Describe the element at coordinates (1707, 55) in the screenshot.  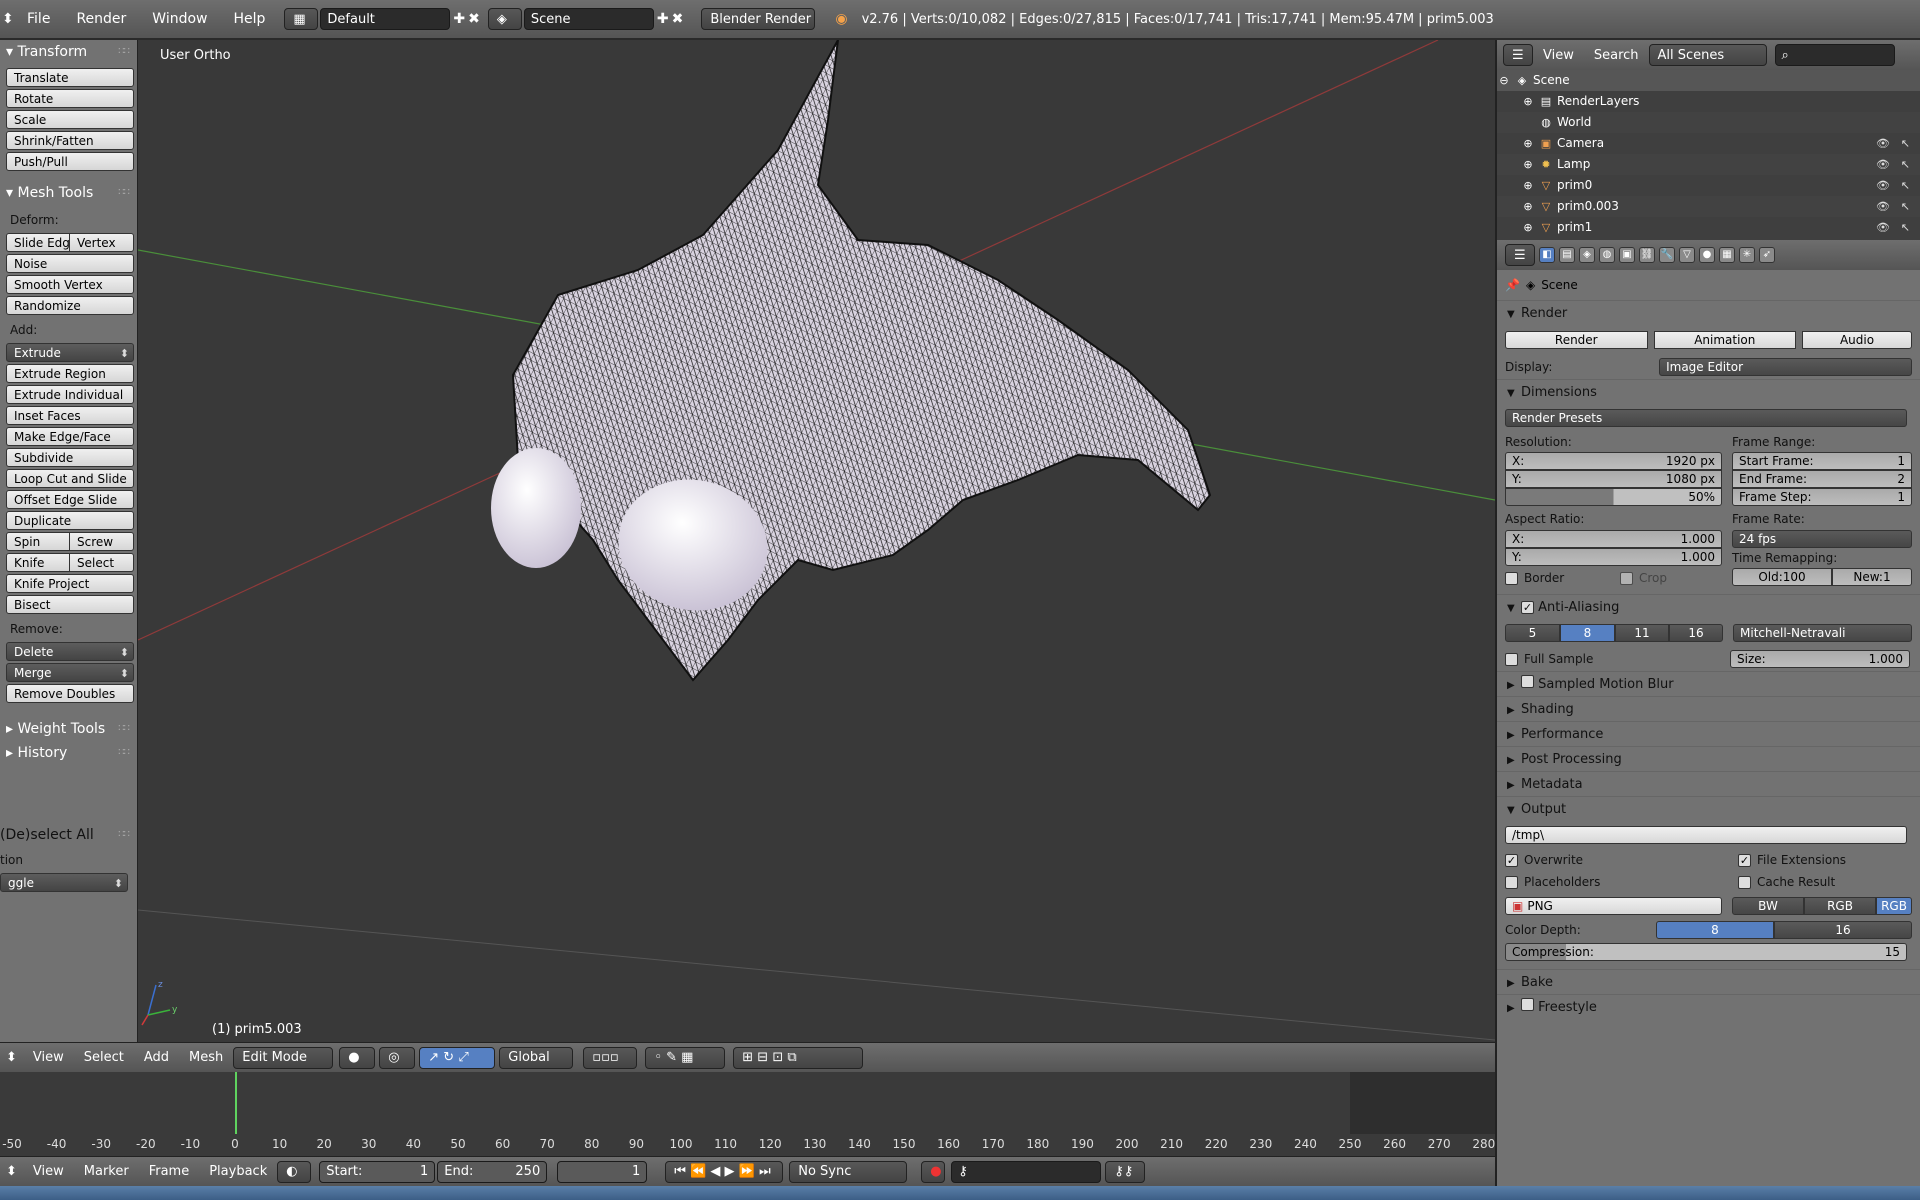
I see `display-mode-select: All Scenes` at that location.